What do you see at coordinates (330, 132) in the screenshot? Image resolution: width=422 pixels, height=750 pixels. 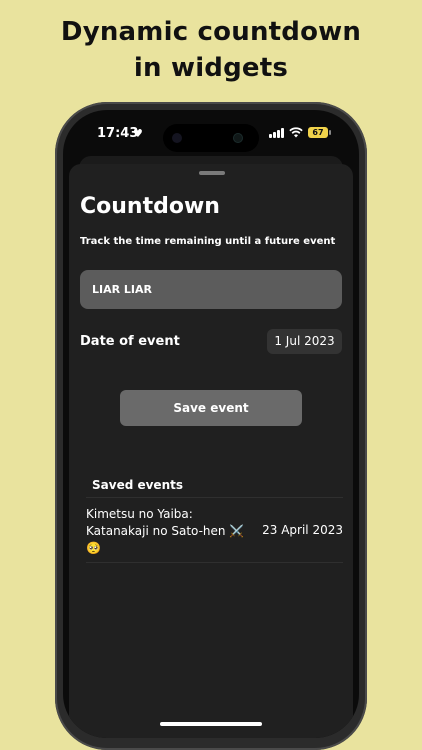 I see `battery-tip` at bounding box center [330, 132].